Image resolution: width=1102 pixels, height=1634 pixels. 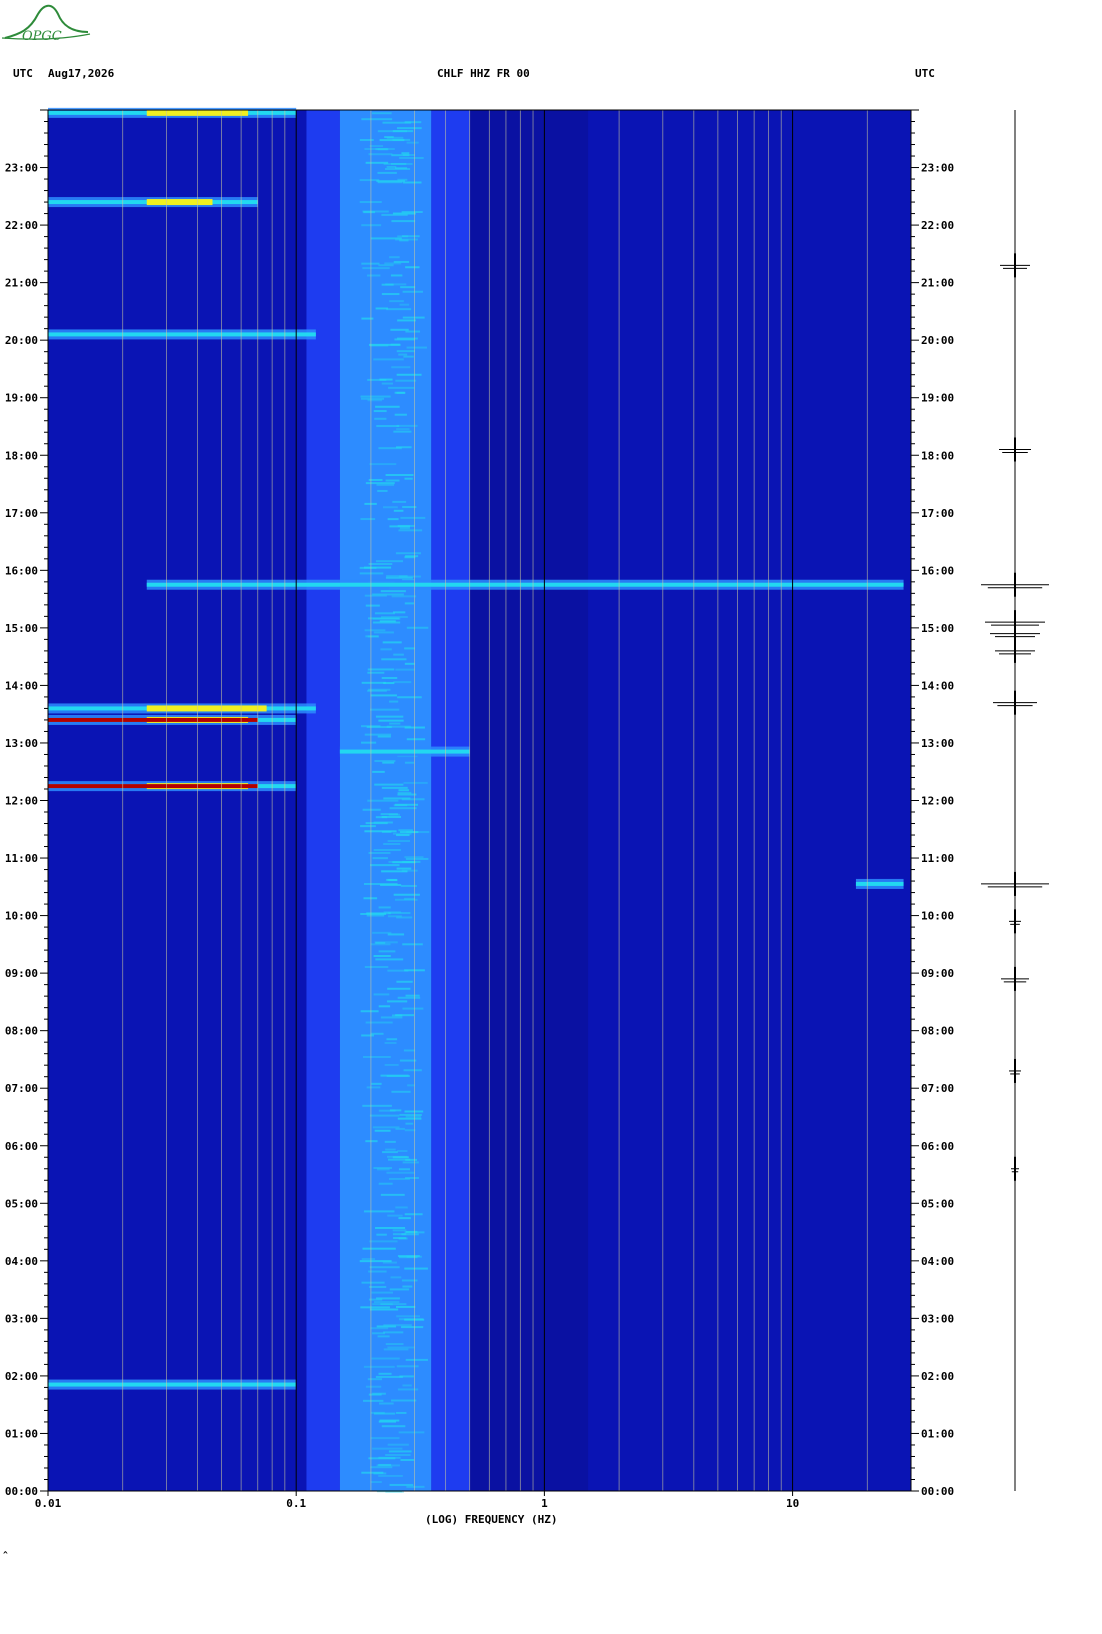 What do you see at coordinates (1015, 800) in the screenshot?
I see `seismogram-trace` at bounding box center [1015, 800].